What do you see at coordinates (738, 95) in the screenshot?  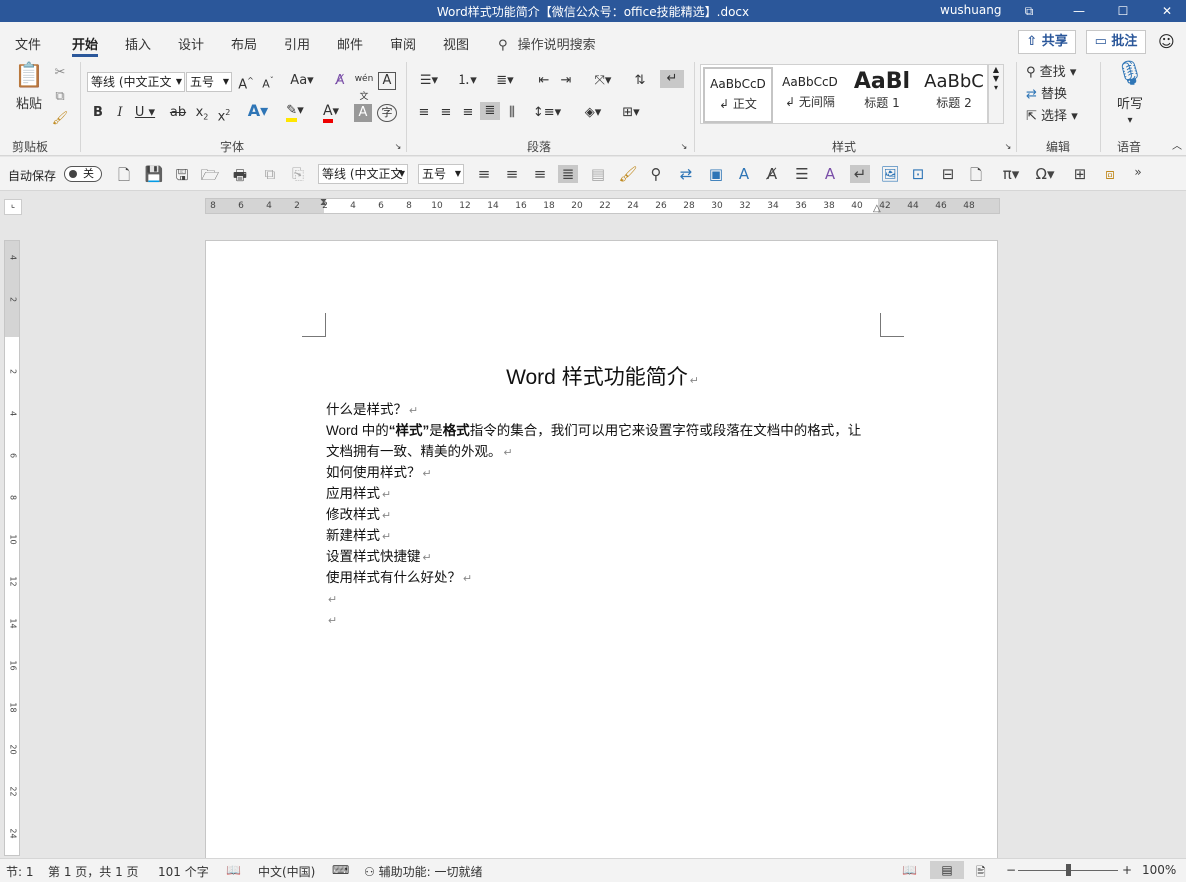 I see `style-normal: AaBbCcD ↲ 正文` at bounding box center [738, 95].